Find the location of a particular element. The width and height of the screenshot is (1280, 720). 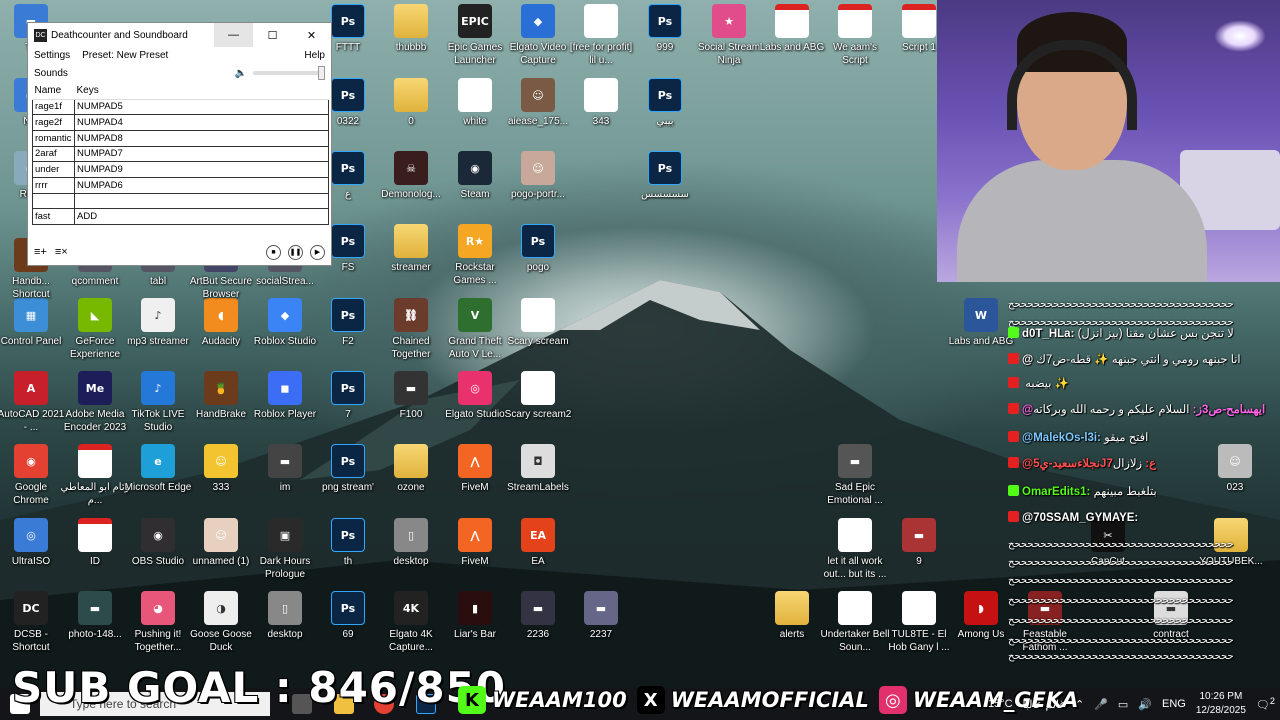

pause-icon: ❚❚ is located at coordinates (295, 252).